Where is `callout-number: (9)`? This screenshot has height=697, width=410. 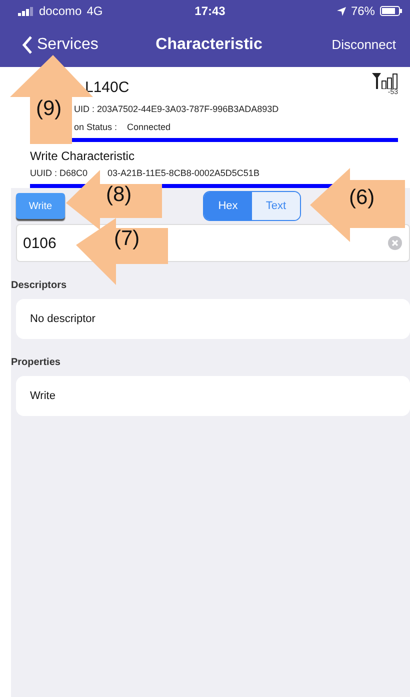
callout-number: (9) is located at coordinates (49, 108).